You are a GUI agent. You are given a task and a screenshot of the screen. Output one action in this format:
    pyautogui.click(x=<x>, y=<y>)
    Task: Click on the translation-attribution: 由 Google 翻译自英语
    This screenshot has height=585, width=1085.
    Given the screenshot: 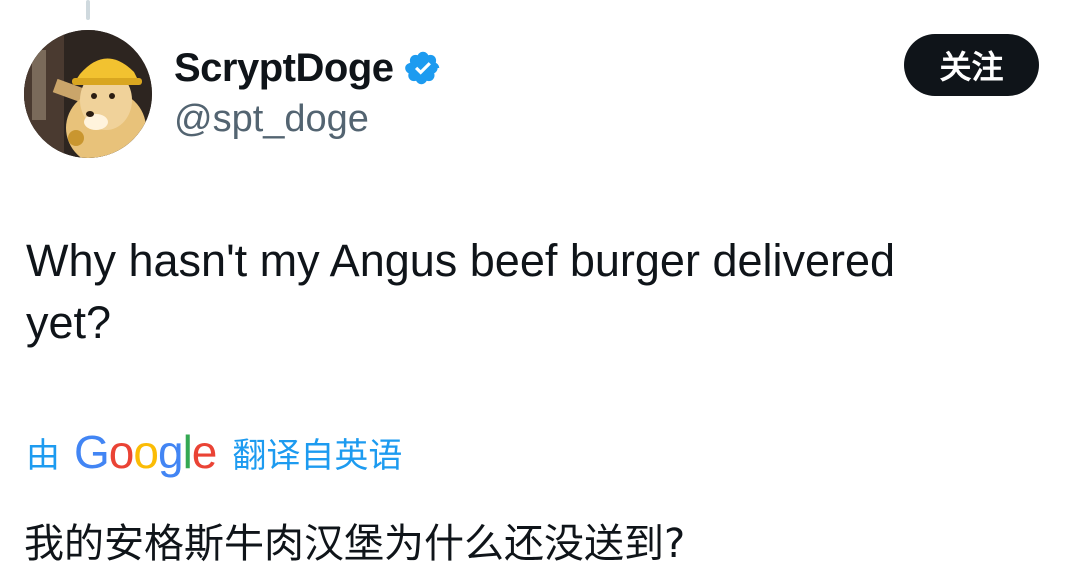 What is the action you would take?
    pyautogui.click(x=214, y=452)
    